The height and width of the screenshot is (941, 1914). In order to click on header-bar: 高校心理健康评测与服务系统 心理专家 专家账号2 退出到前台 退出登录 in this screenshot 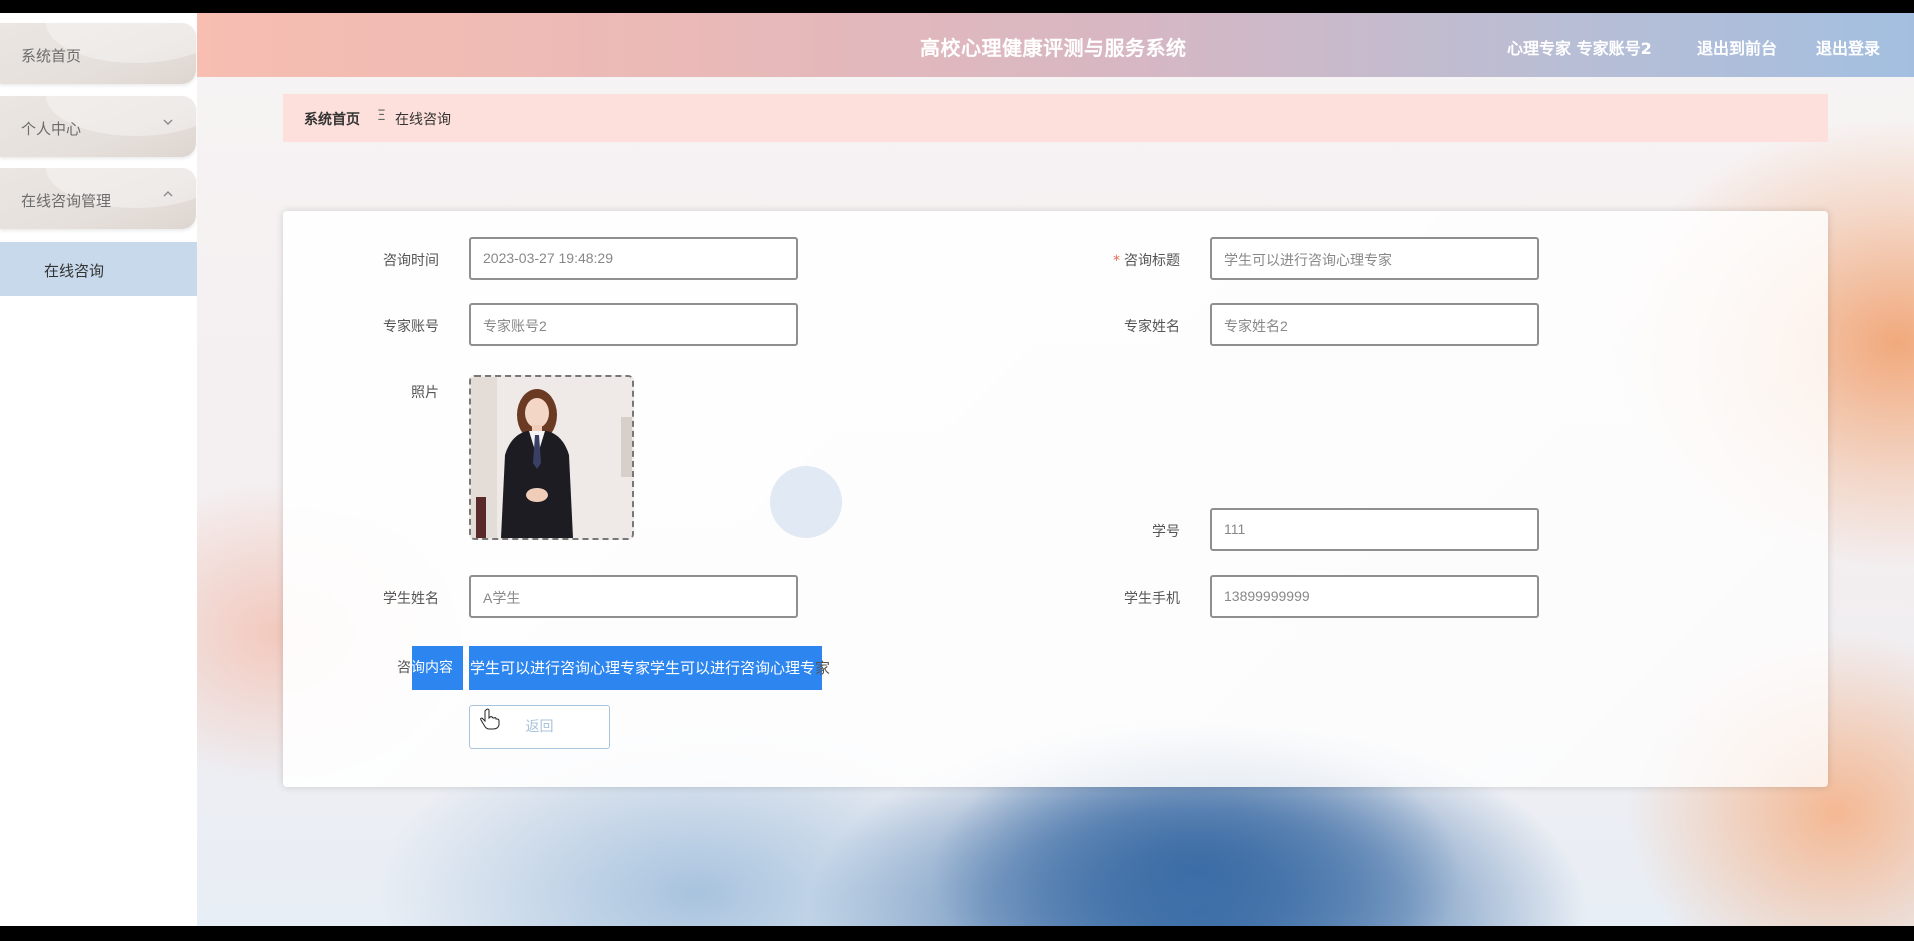, I will do `click(1055, 45)`.